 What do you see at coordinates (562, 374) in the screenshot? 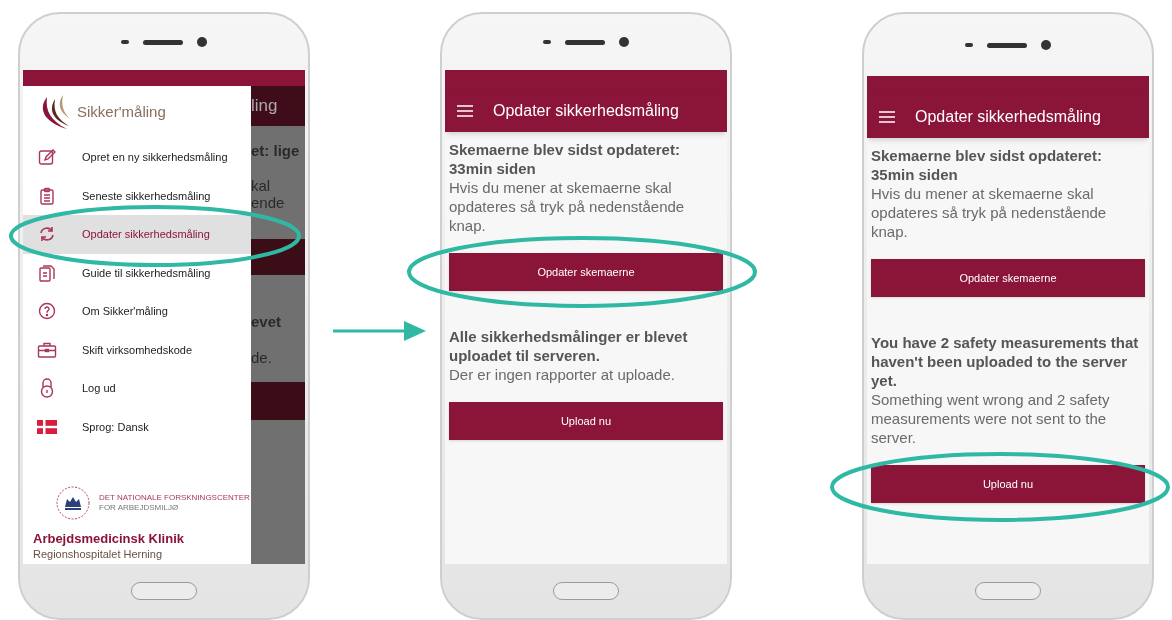
I see `section-text: Der er ingen rapporter at uploade.` at bounding box center [562, 374].